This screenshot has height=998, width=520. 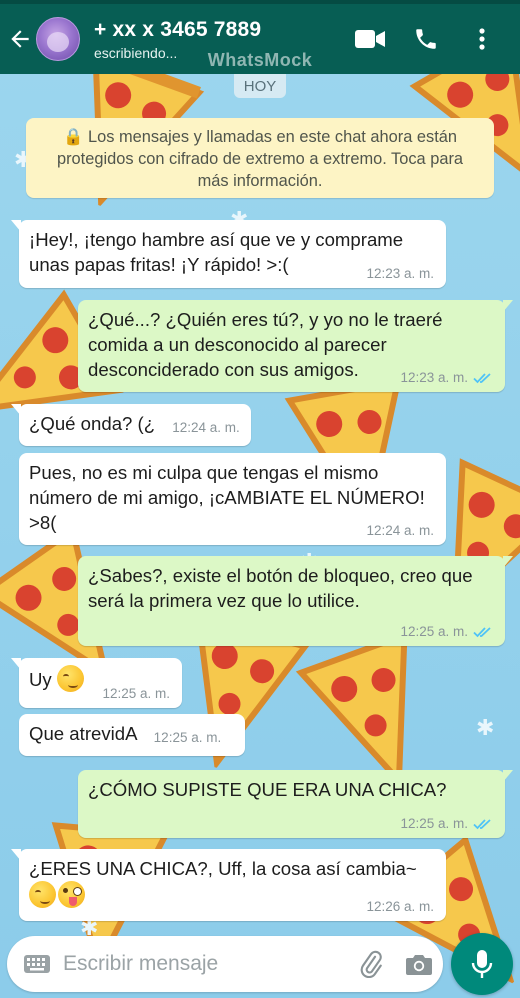 I want to click on message-incoming: Que atrevidA 12:25 a. m., so click(x=132, y=735).